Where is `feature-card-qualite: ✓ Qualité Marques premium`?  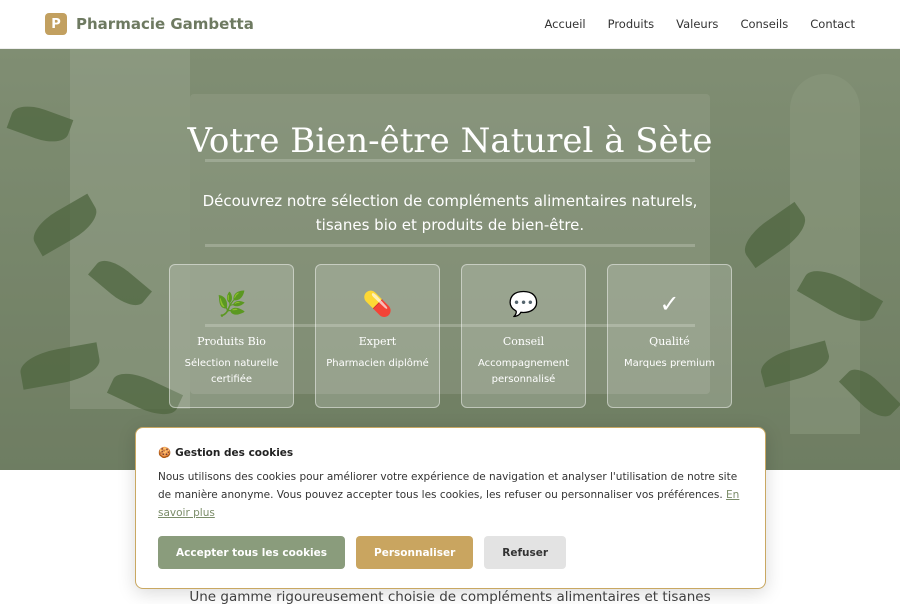
feature-card-qualite: ✓ Qualité Marques premium is located at coordinates (669, 336).